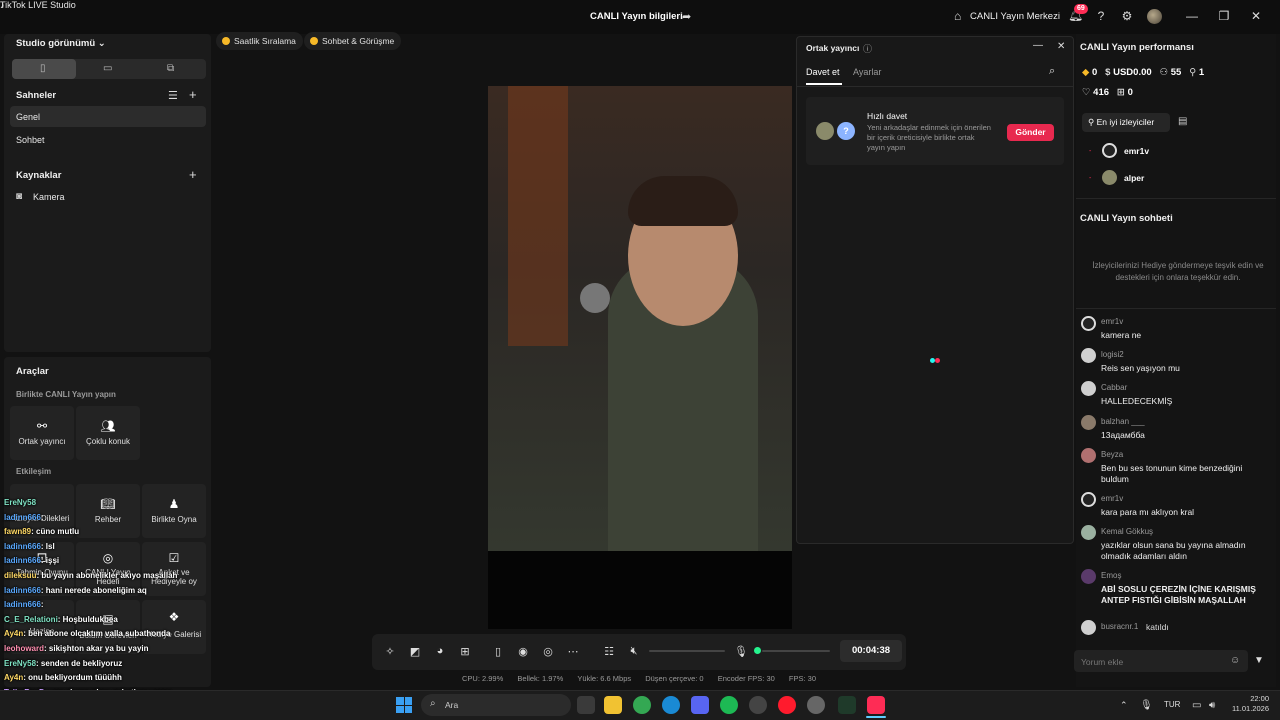 This screenshot has height=720, width=1280. Describe the element at coordinates (34, 471) in the screenshot. I see `interaction-title: Etkileşim` at that location.